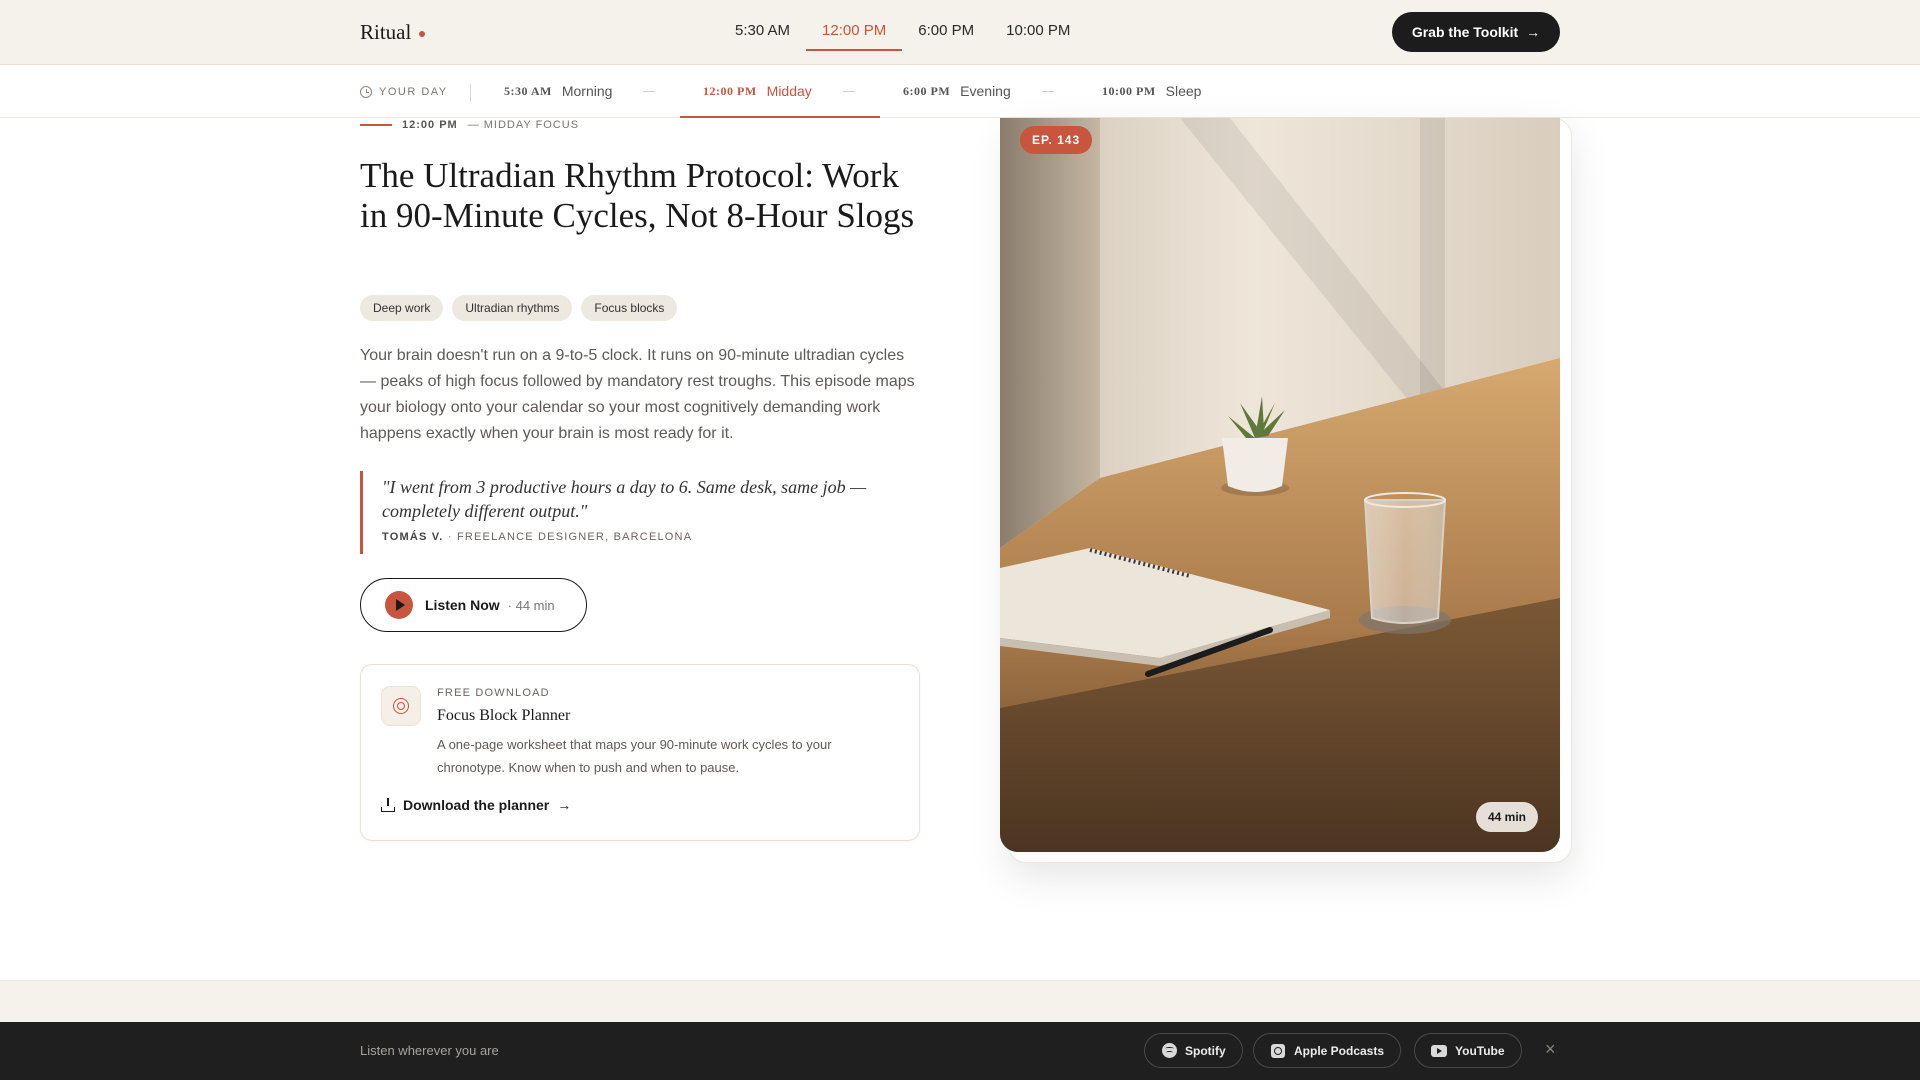 This screenshot has width=1920, height=1080. What do you see at coordinates (388, 805) in the screenshot?
I see `download-icon` at bounding box center [388, 805].